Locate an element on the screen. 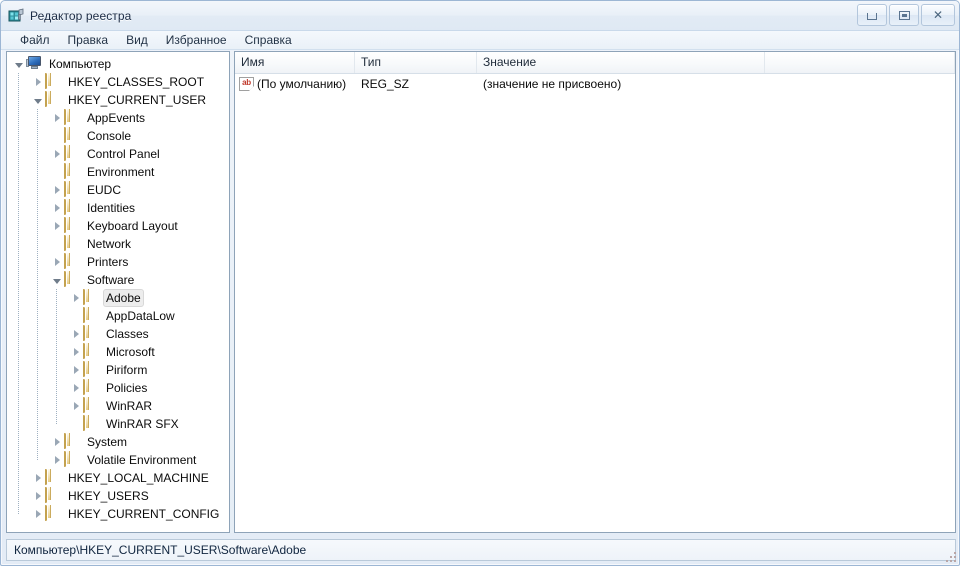 Image resolution: width=960 pixels, height=566 pixels. tree-item-printers: Printers is located at coordinates (118, 262).